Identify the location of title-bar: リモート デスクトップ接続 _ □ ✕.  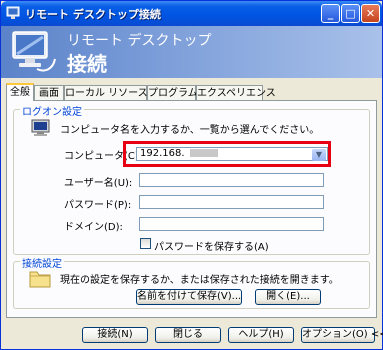
(191, 13).